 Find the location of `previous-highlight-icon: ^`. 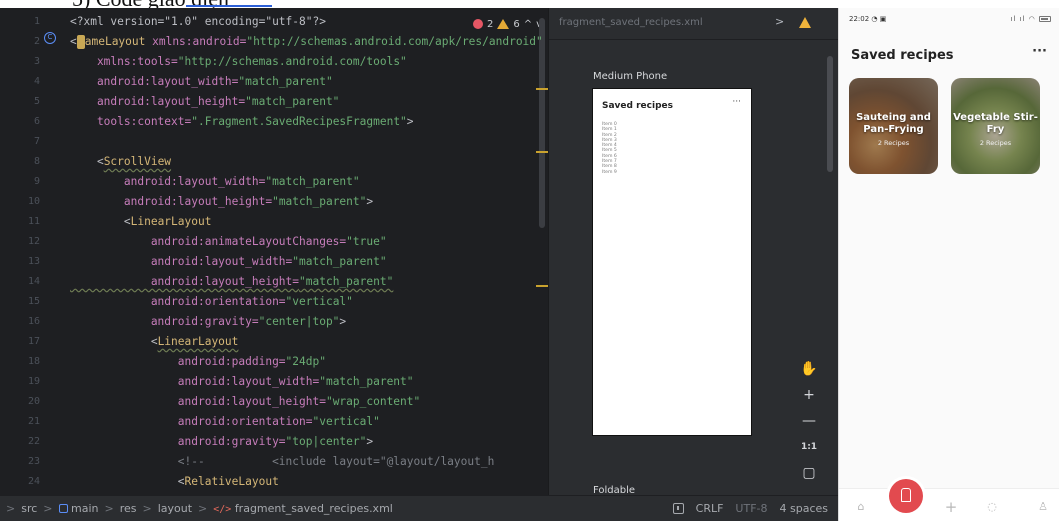

previous-highlight-icon: ^ is located at coordinates (528, 24).